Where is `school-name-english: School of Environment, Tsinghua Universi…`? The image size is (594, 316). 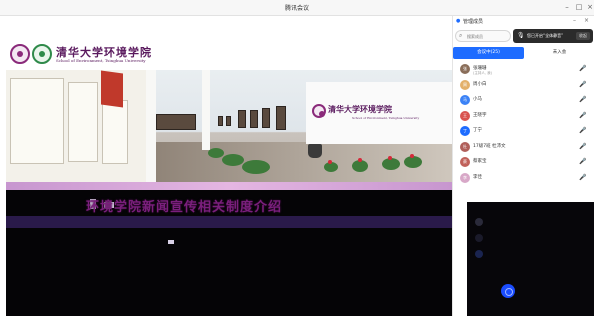
school-name-english: School of Environment, Tsinghua Universi… is located at coordinates (101, 60).